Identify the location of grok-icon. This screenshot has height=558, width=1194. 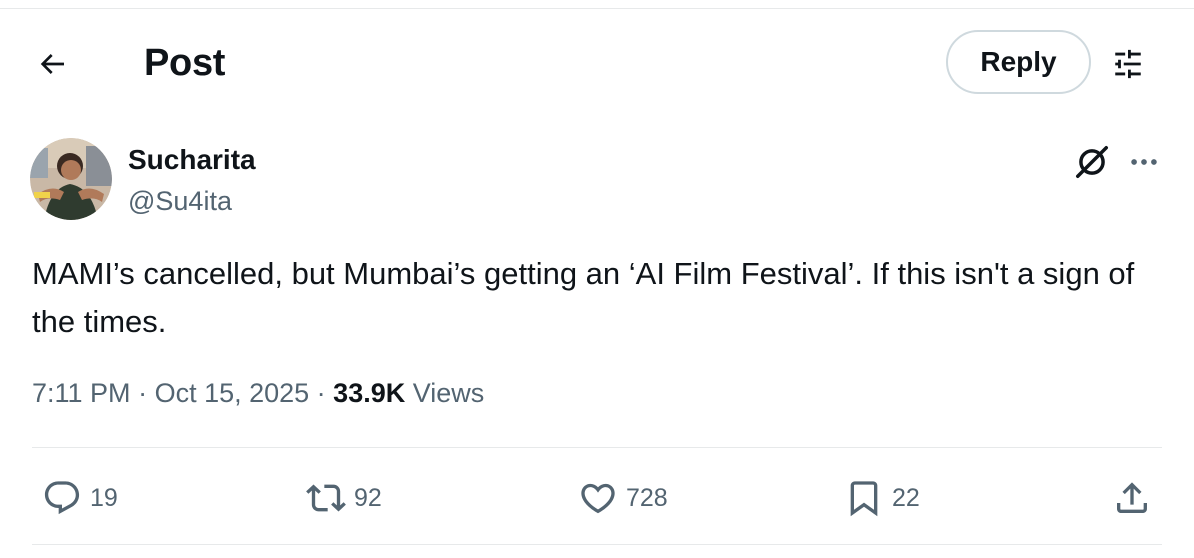
(1092, 162).